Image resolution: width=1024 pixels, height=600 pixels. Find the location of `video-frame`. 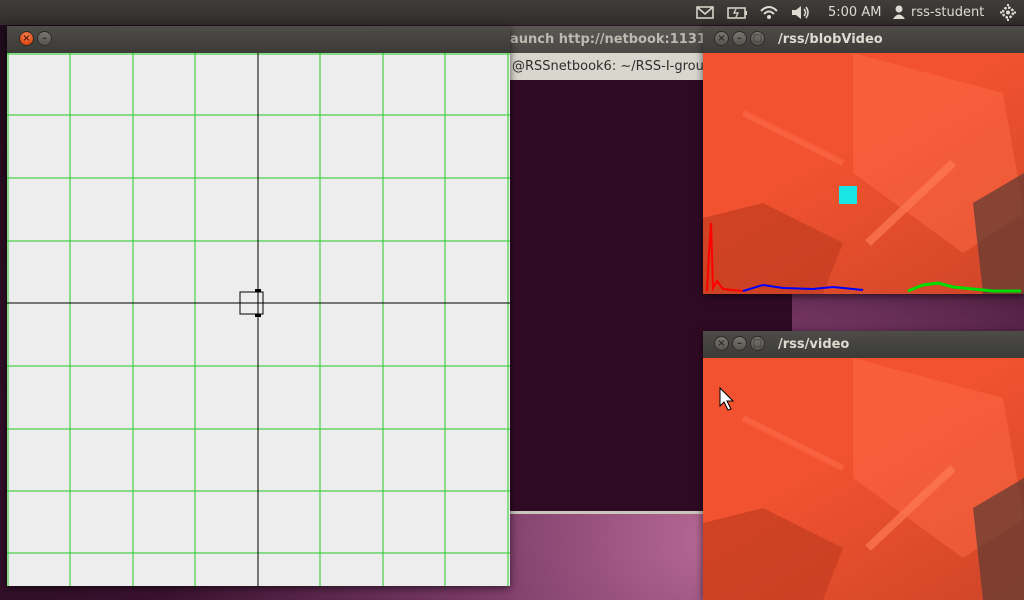

video-frame is located at coordinates (863, 479).